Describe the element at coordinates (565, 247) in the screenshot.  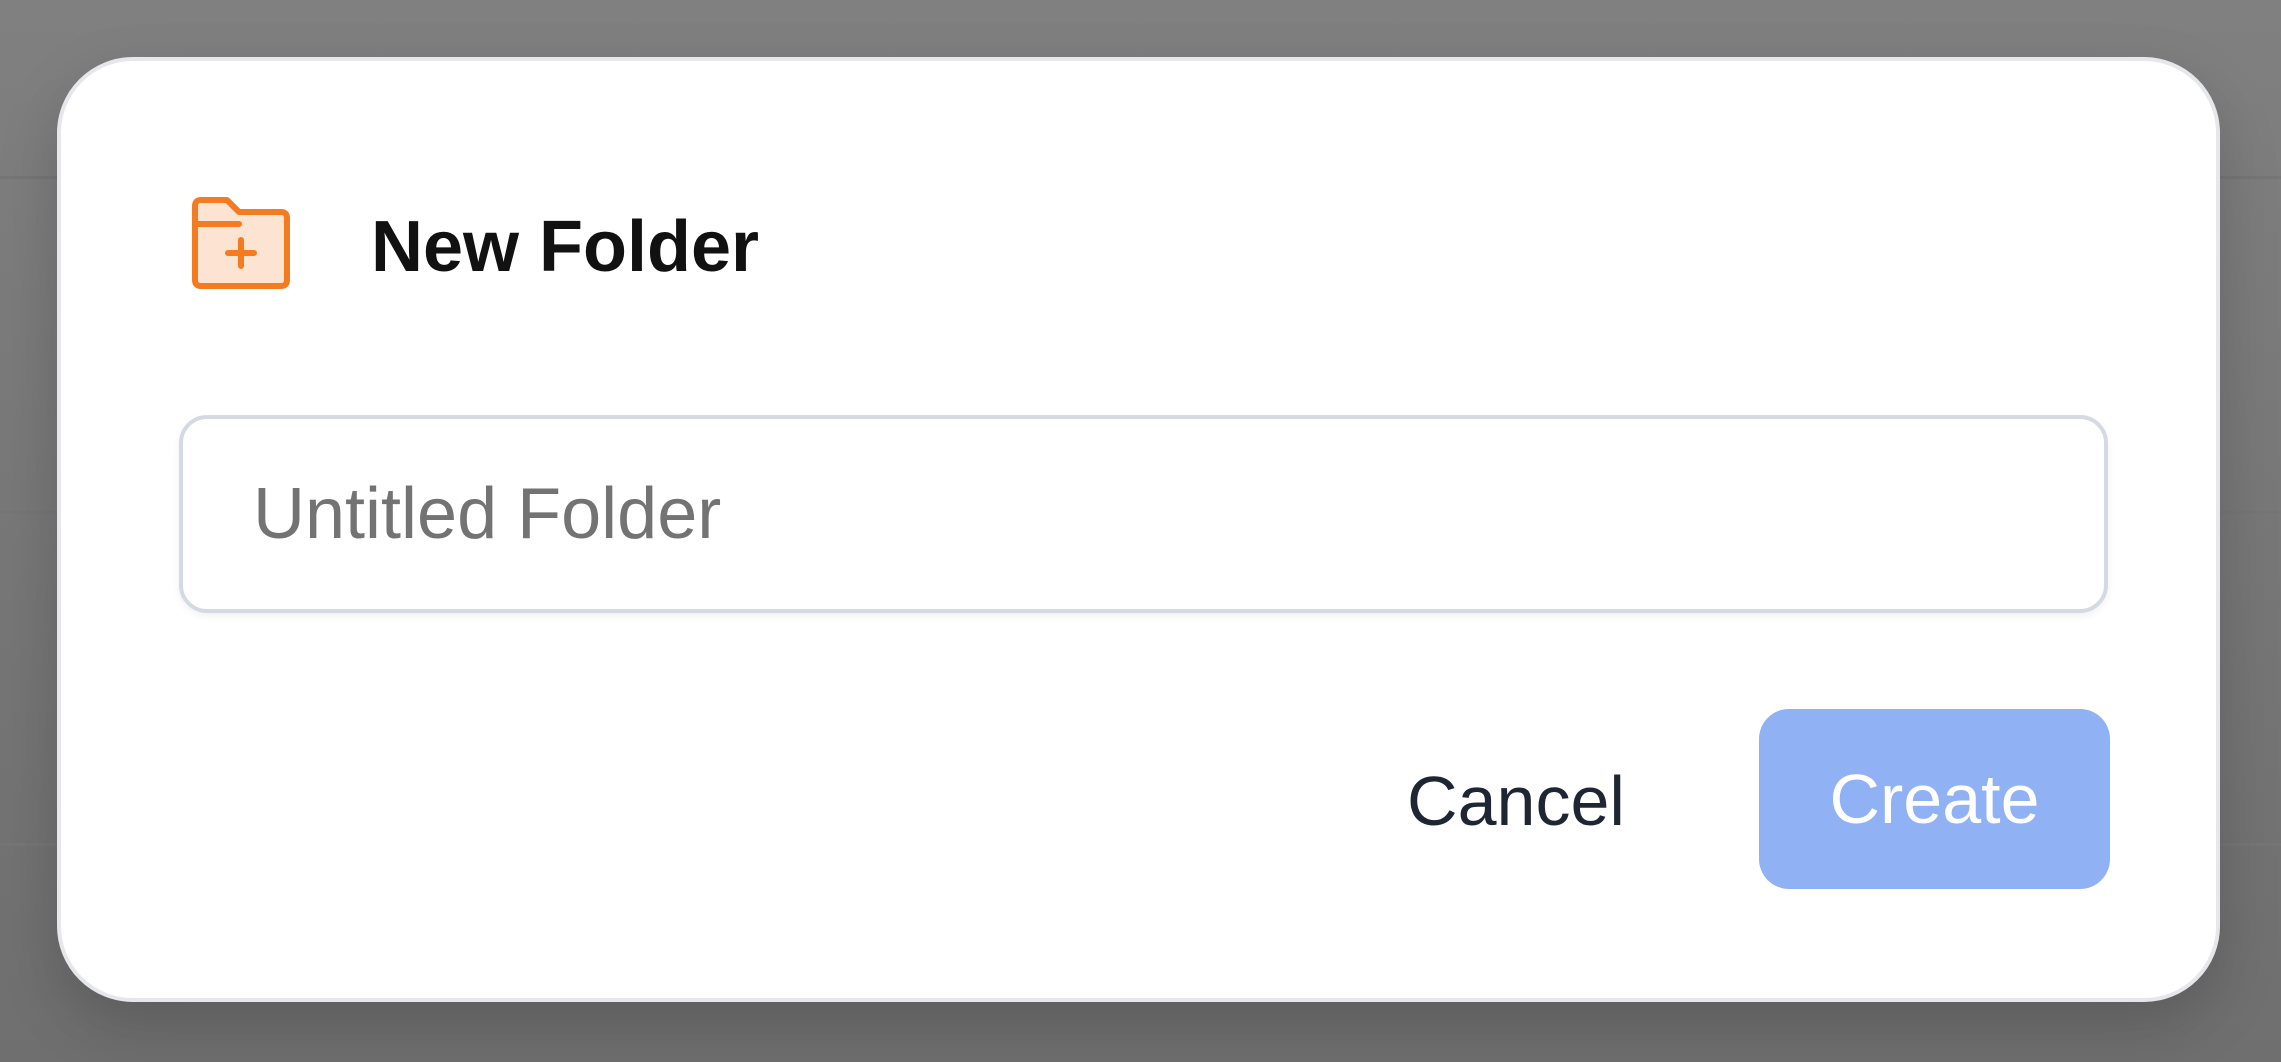
I see `dialog-title: New Folder` at that location.